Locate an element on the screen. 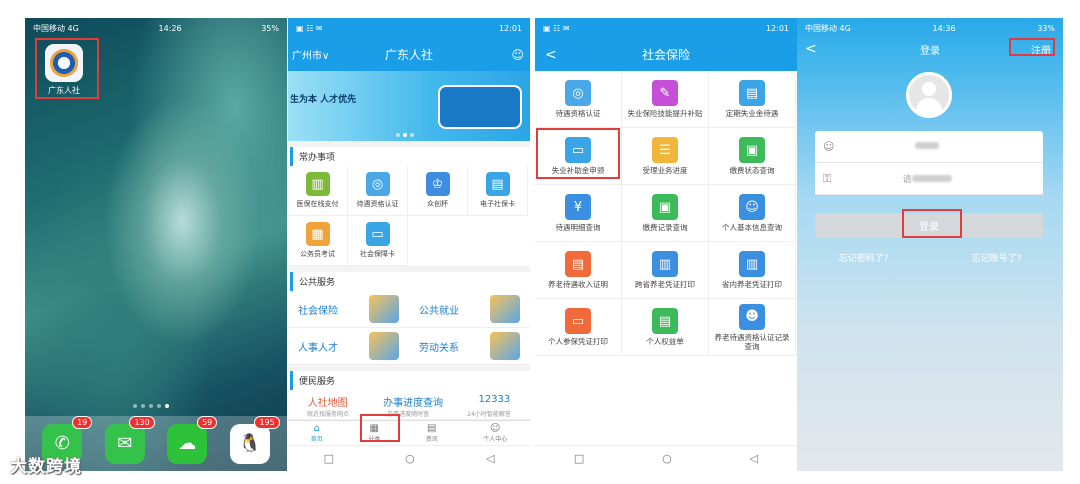  service-item: ▭ 个人参保凭证打印 is located at coordinates (578, 327).